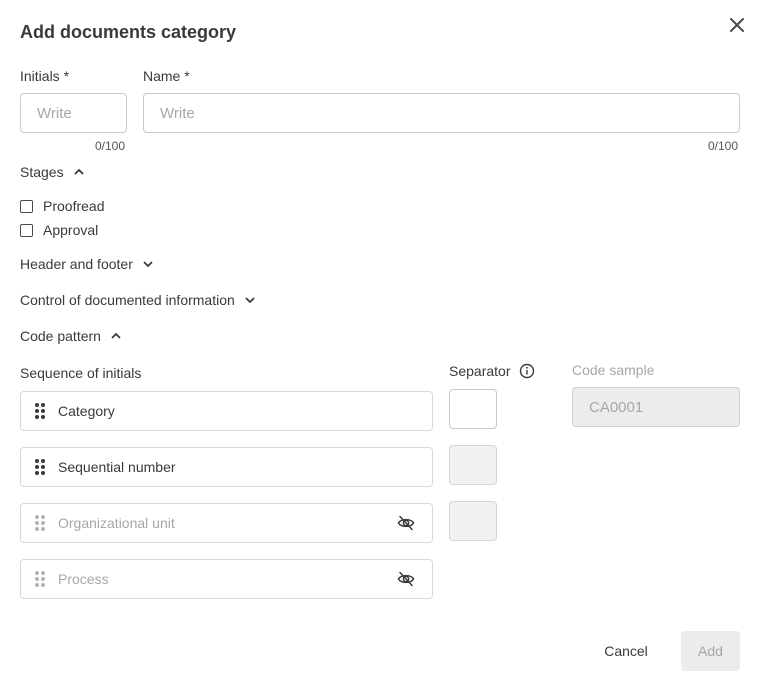 The width and height of the screenshot is (759, 691). What do you see at coordinates (656, 407) in the screenshot?
I see `code-sample-field: CA0001` at bounding box center [656, 407].